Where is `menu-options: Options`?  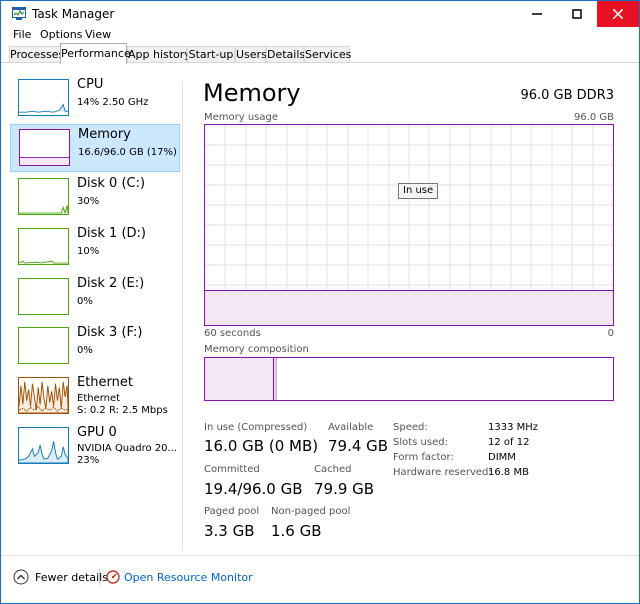 menu-options: Options is located at coordinates (61, 34).